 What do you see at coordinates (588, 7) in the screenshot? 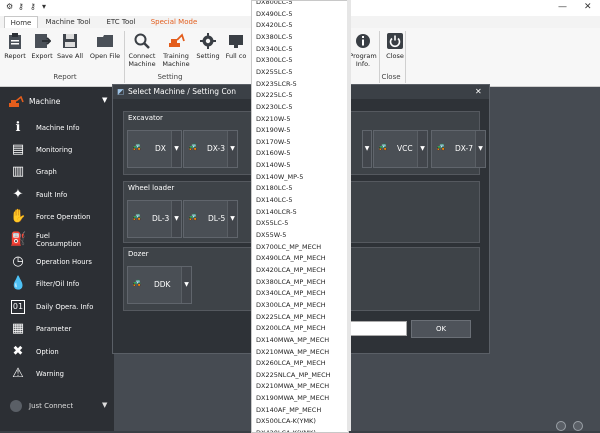
I see `close-window-button: ✕` at bounding box center [588, 7].